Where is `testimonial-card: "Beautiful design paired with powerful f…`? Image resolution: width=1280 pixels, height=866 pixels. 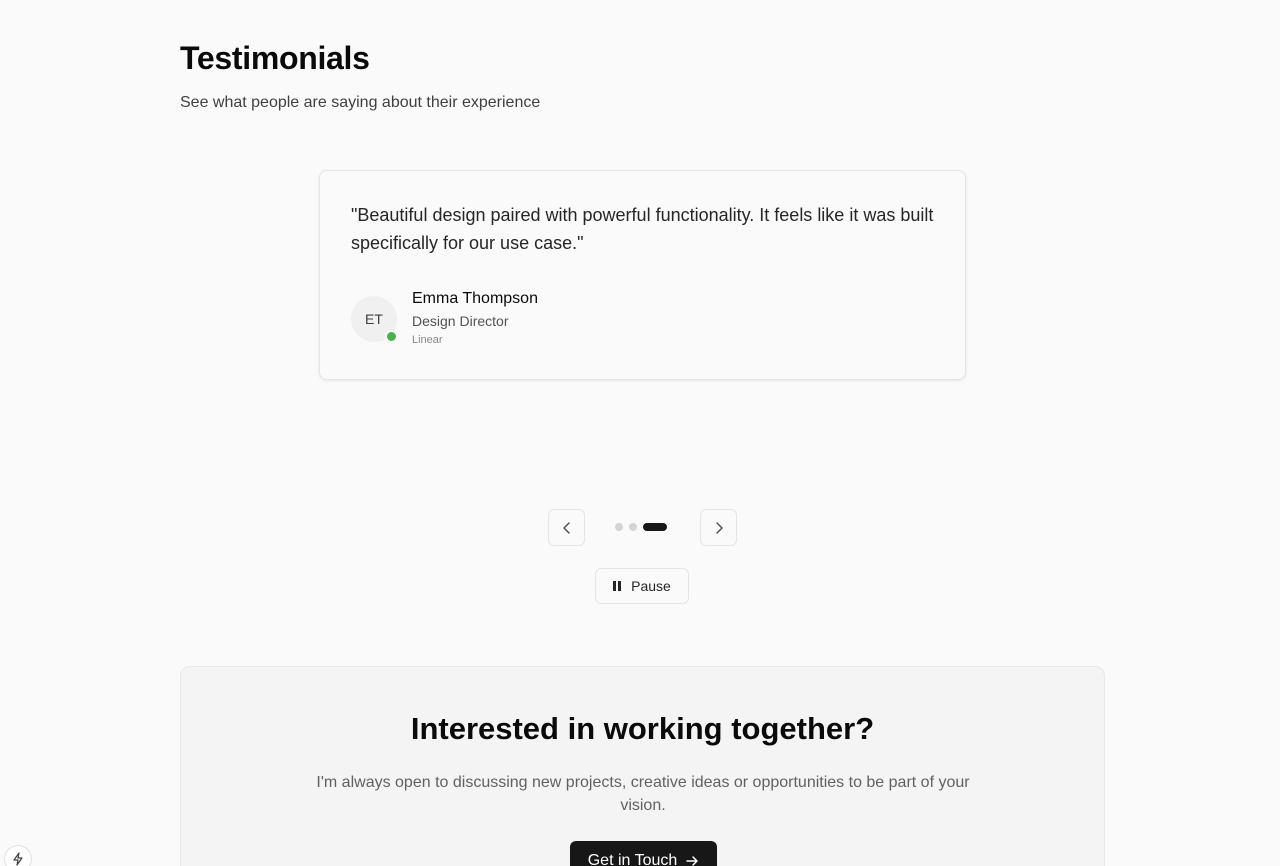
testimonial-card: "Beautiful design paired with powerful f… is located at coordinates (642, 275).